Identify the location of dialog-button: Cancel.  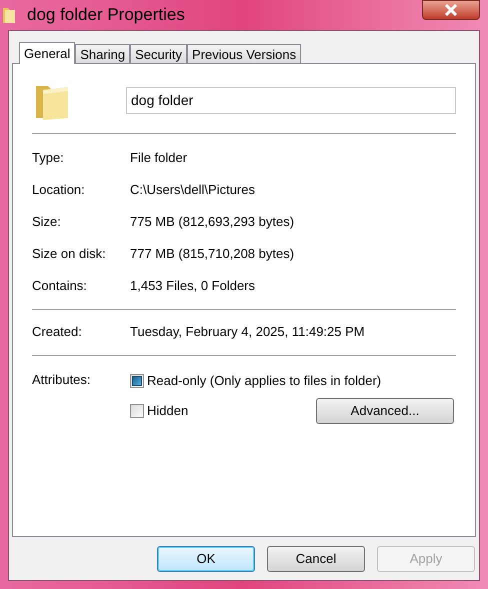
(316, 559).